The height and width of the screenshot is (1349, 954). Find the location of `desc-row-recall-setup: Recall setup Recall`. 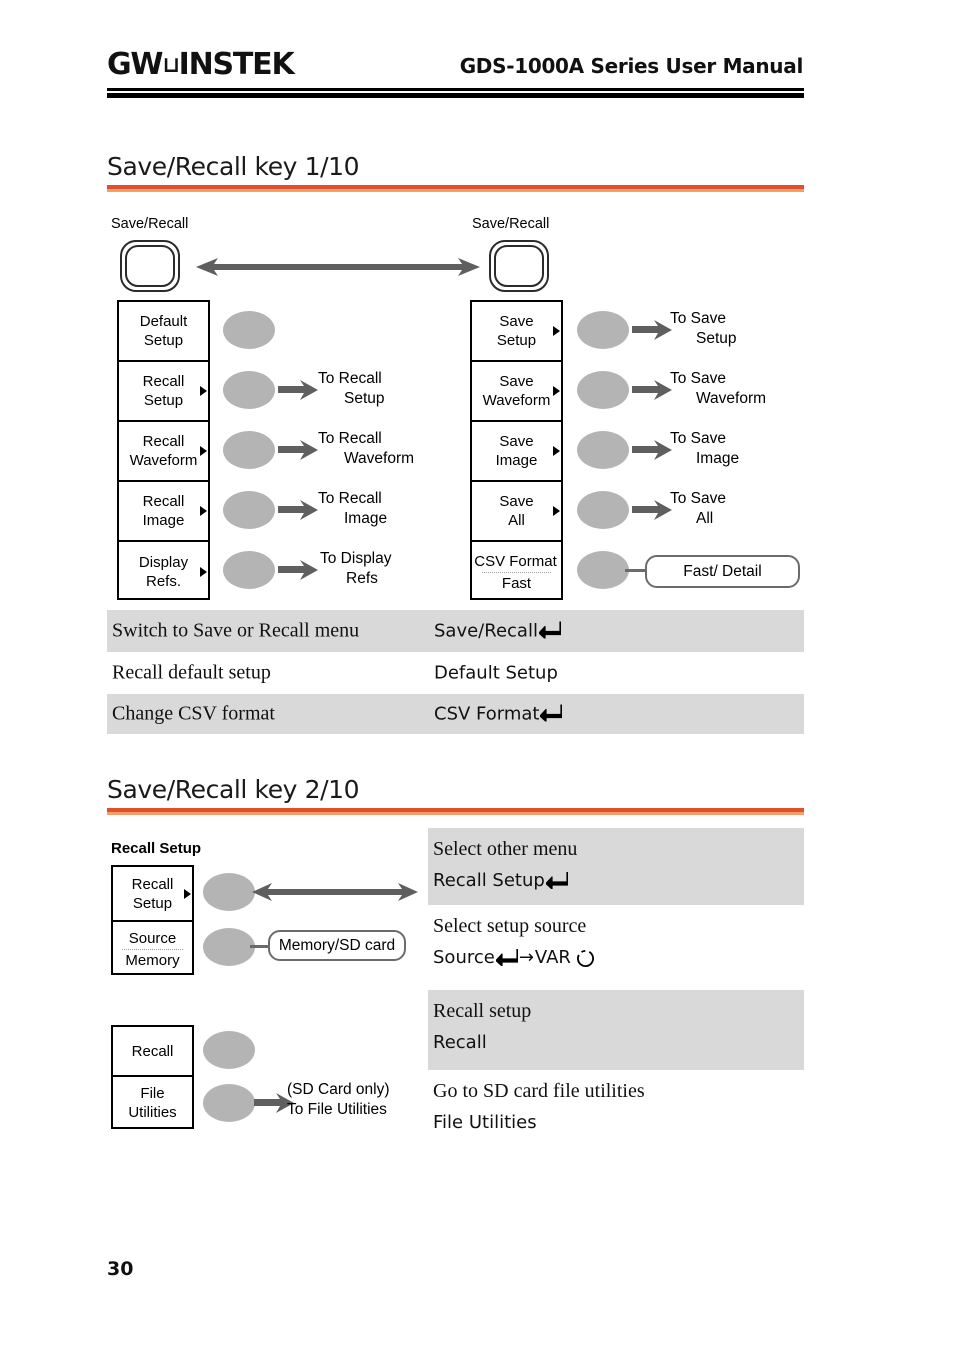

desc-row-recall-setup: Recall setup Recall is located at coordinates (616, 1030).